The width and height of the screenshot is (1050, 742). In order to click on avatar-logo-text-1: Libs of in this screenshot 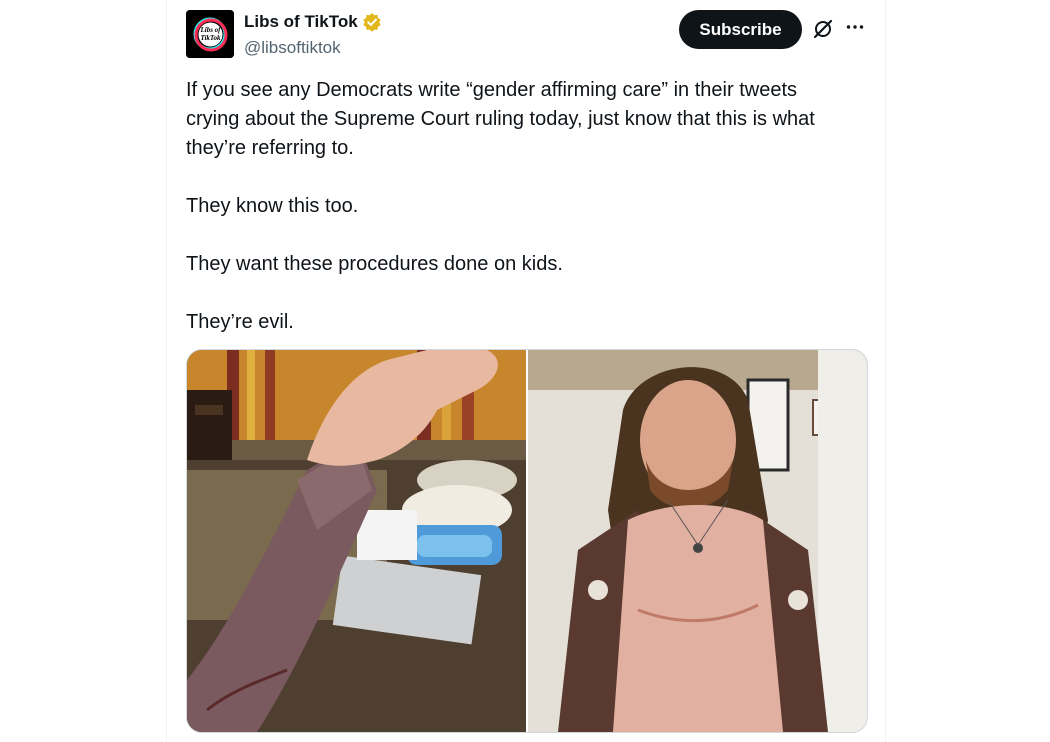, I will do `click(210, 30)`.